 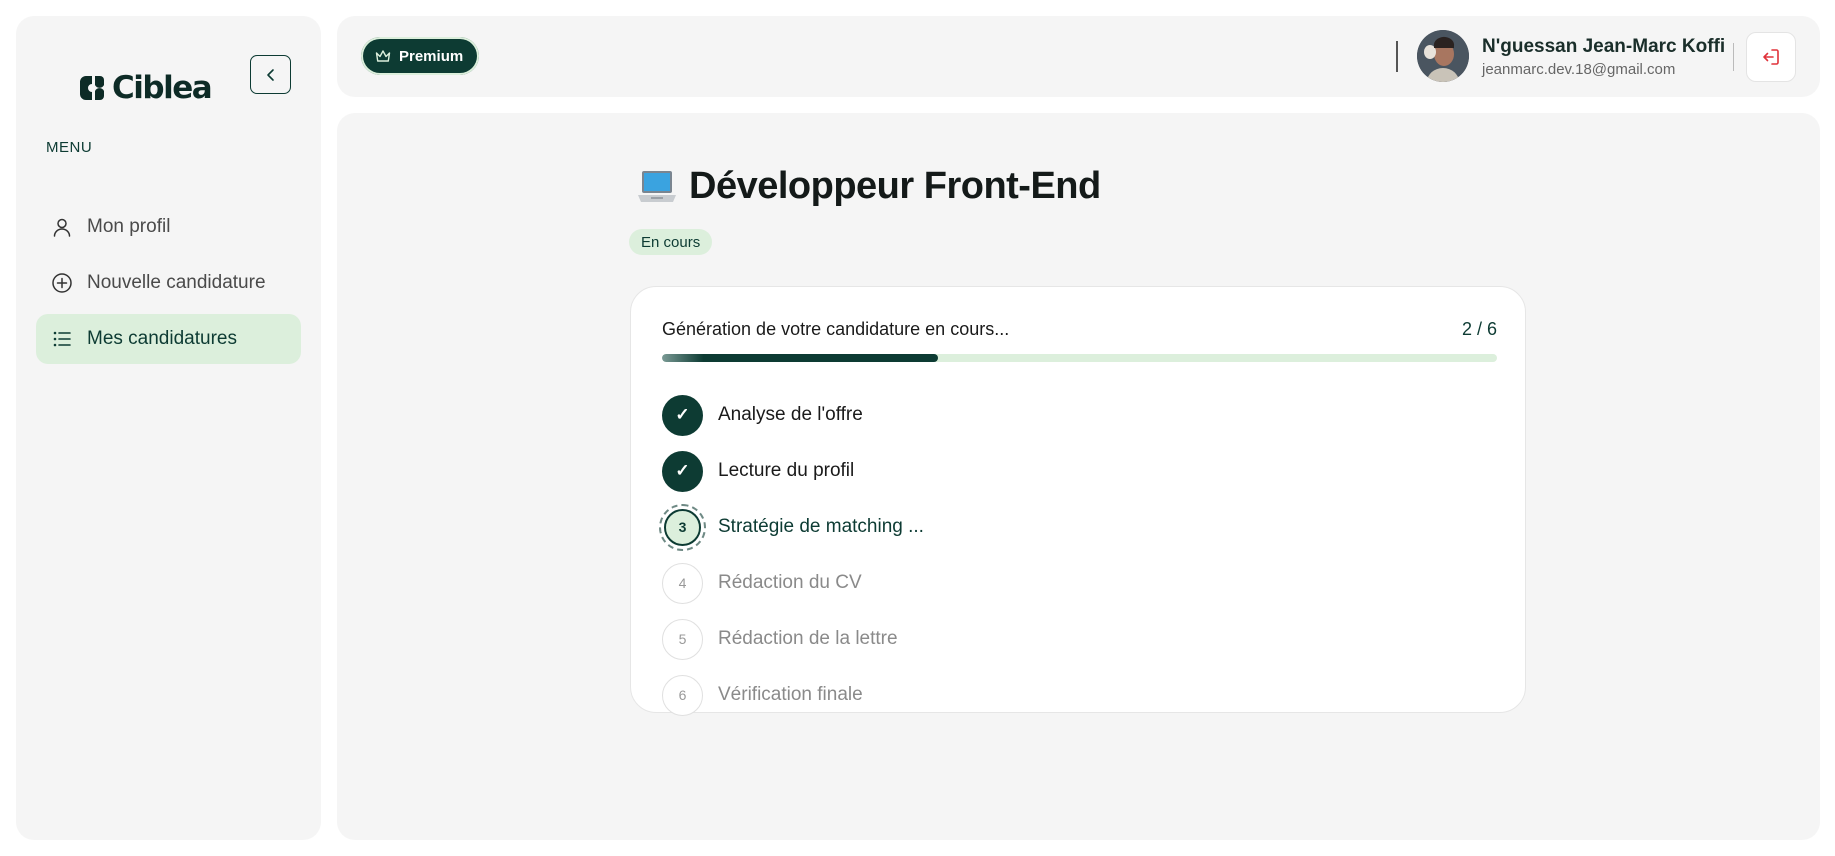 What do you see at coordinates (800, 358) in the screenshot?
I see `progress-bar-fill` at bounding box center [800, 358].